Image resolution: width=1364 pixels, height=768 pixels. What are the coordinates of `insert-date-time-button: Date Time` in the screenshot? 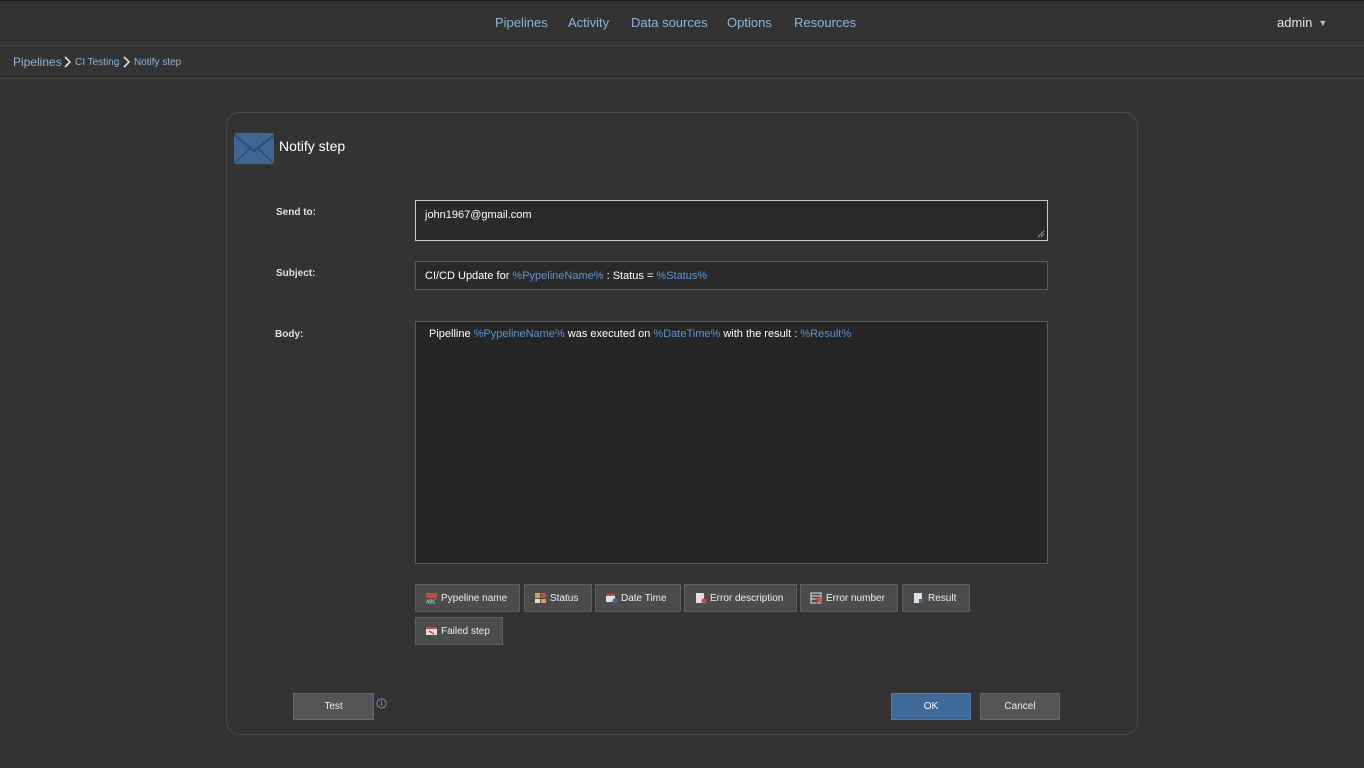 It's located at (638, 598).